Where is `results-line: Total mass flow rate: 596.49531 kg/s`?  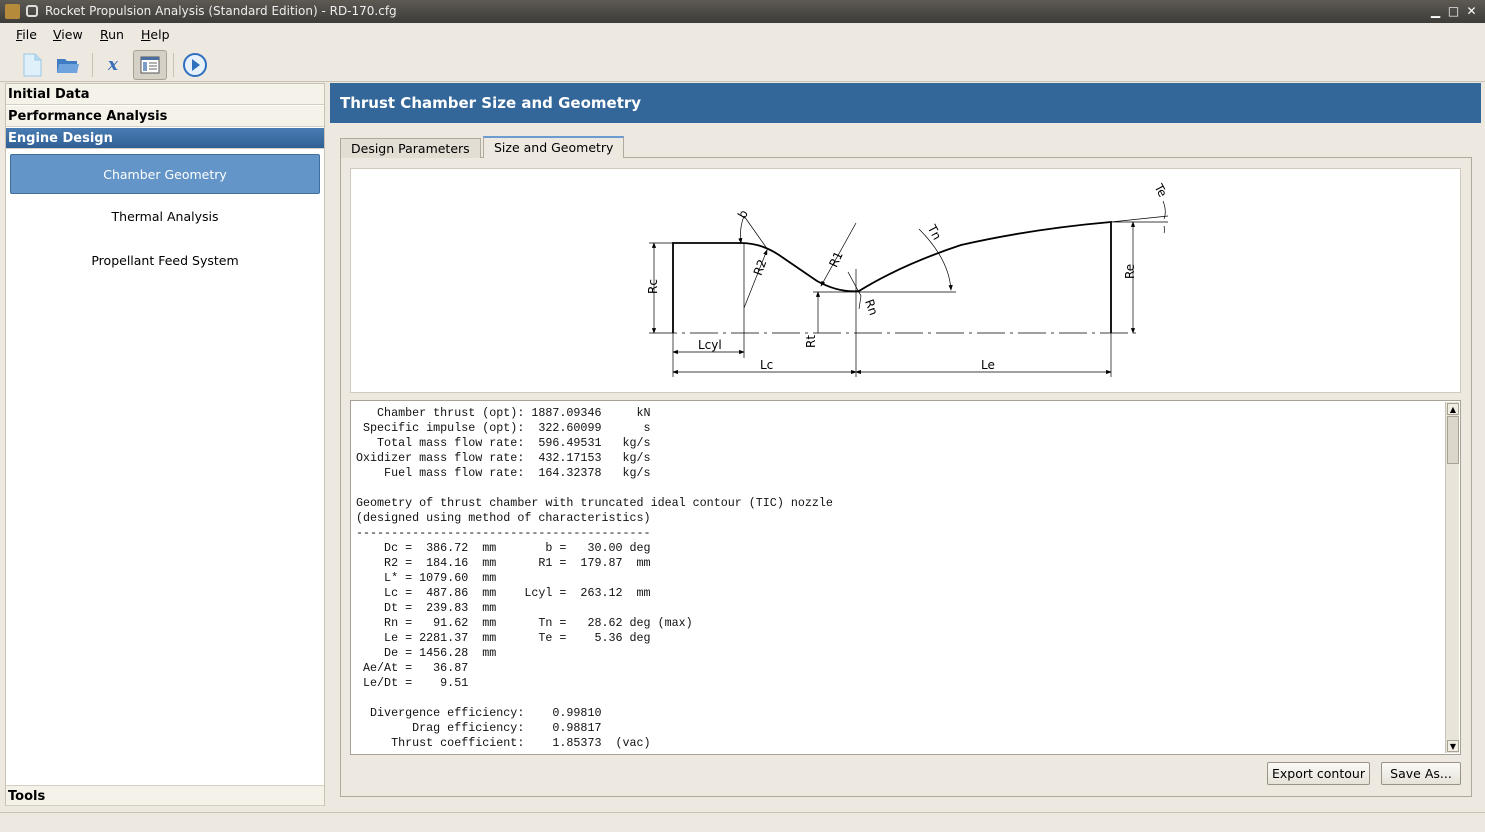
results-line: Total mass flow rate: 596.49531 kg/s is located at coordinates (503, 443).